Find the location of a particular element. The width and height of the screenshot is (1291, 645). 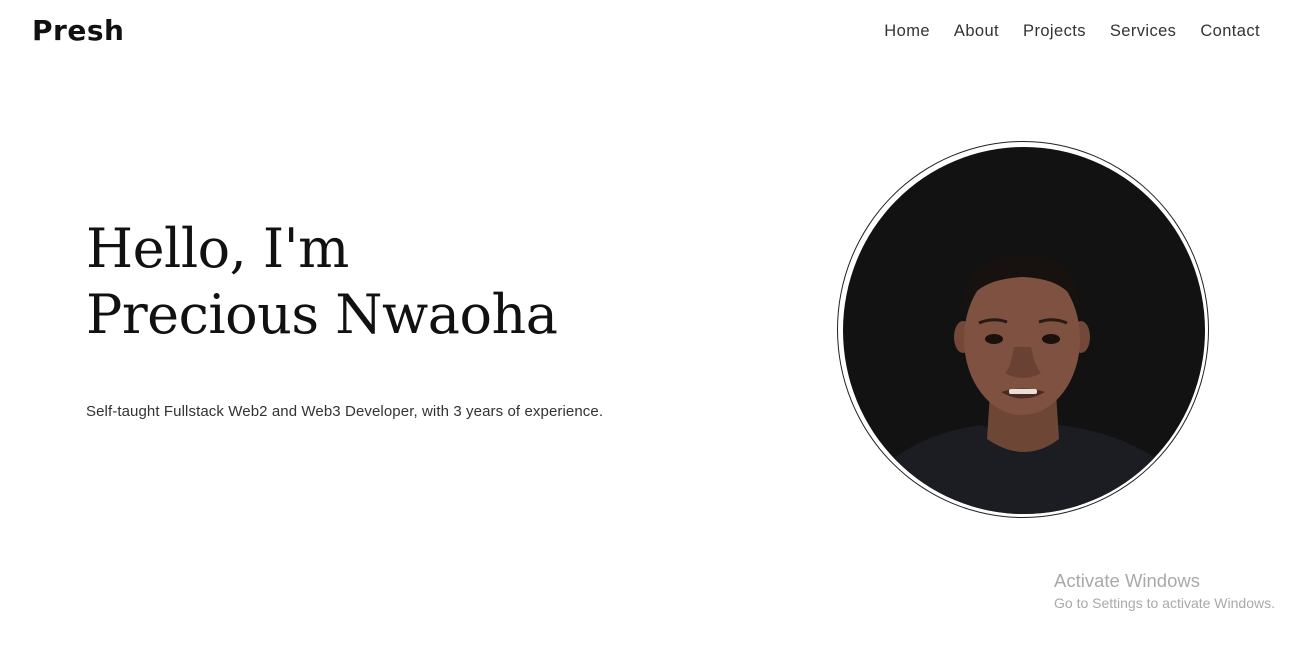

hero-title-name: Precious Nwaoha is located at coordinates (322, 314).